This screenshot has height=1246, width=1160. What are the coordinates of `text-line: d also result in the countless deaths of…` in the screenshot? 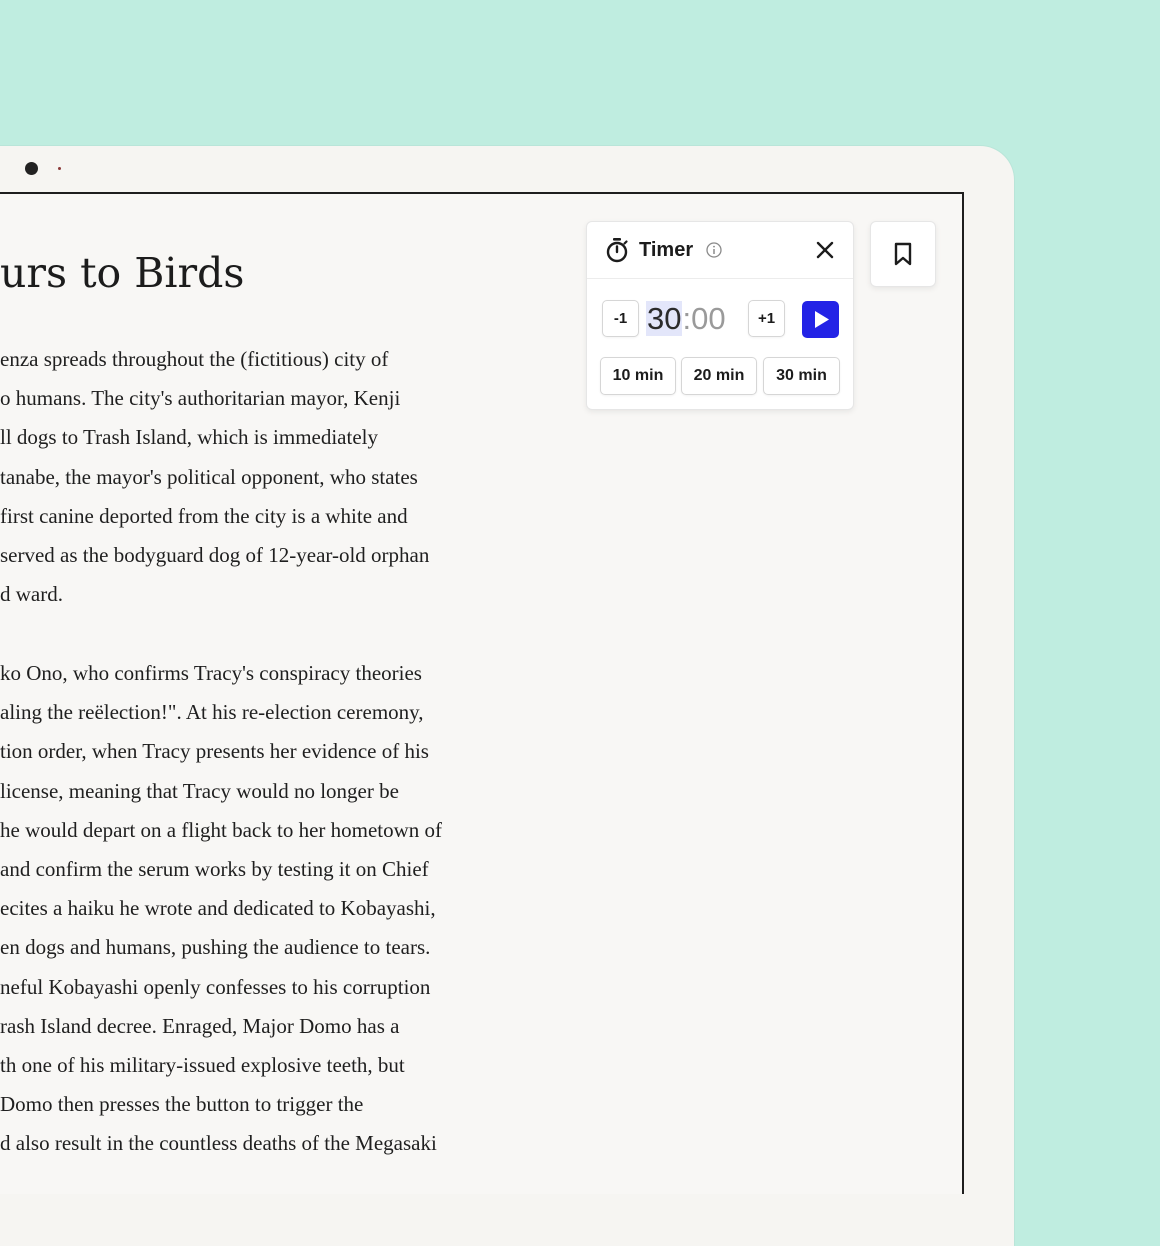 It's located at (218, 1143).